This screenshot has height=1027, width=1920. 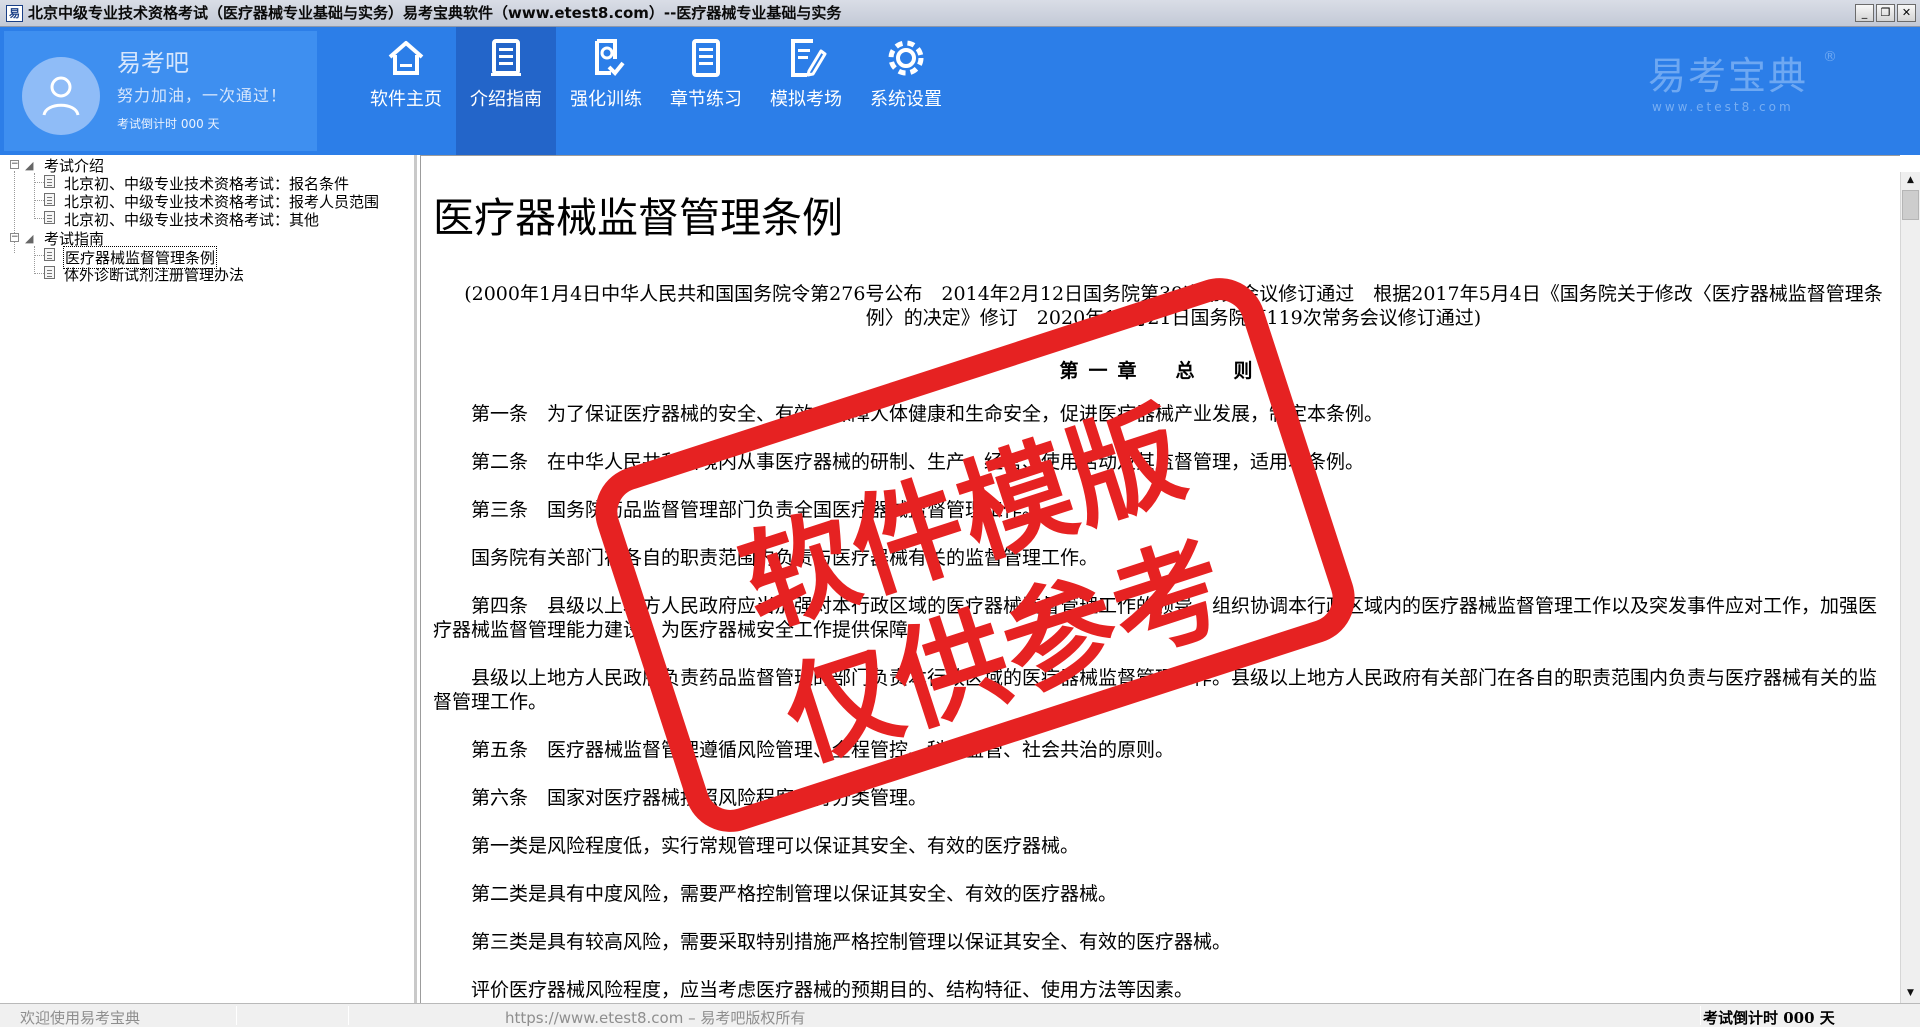 What do you see at coordinates (202, 95) in the screenshot?
I see `user-slogan: 努力加油，一次通过！` at bounding box center [202, 95].